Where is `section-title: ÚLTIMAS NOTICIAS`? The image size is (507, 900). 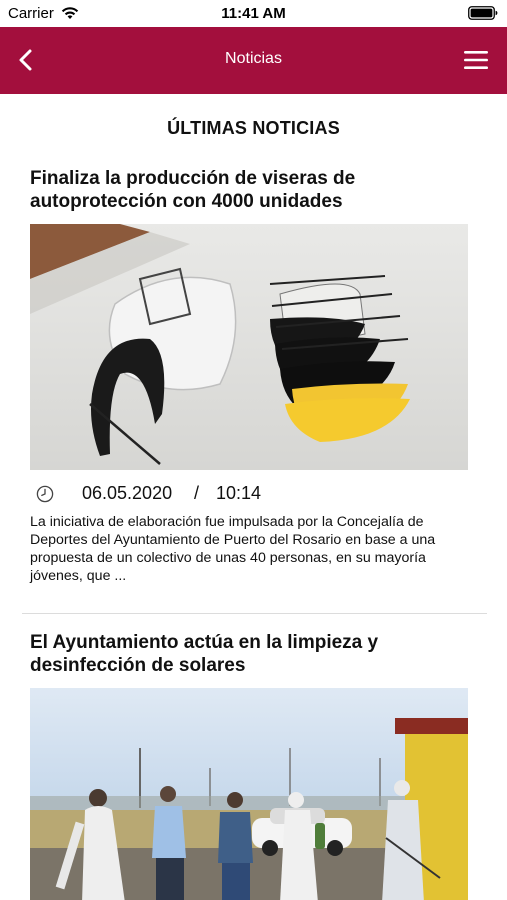 section-title: ÚLTIMAS NOTICIAS is located at coordinates (253, 128).